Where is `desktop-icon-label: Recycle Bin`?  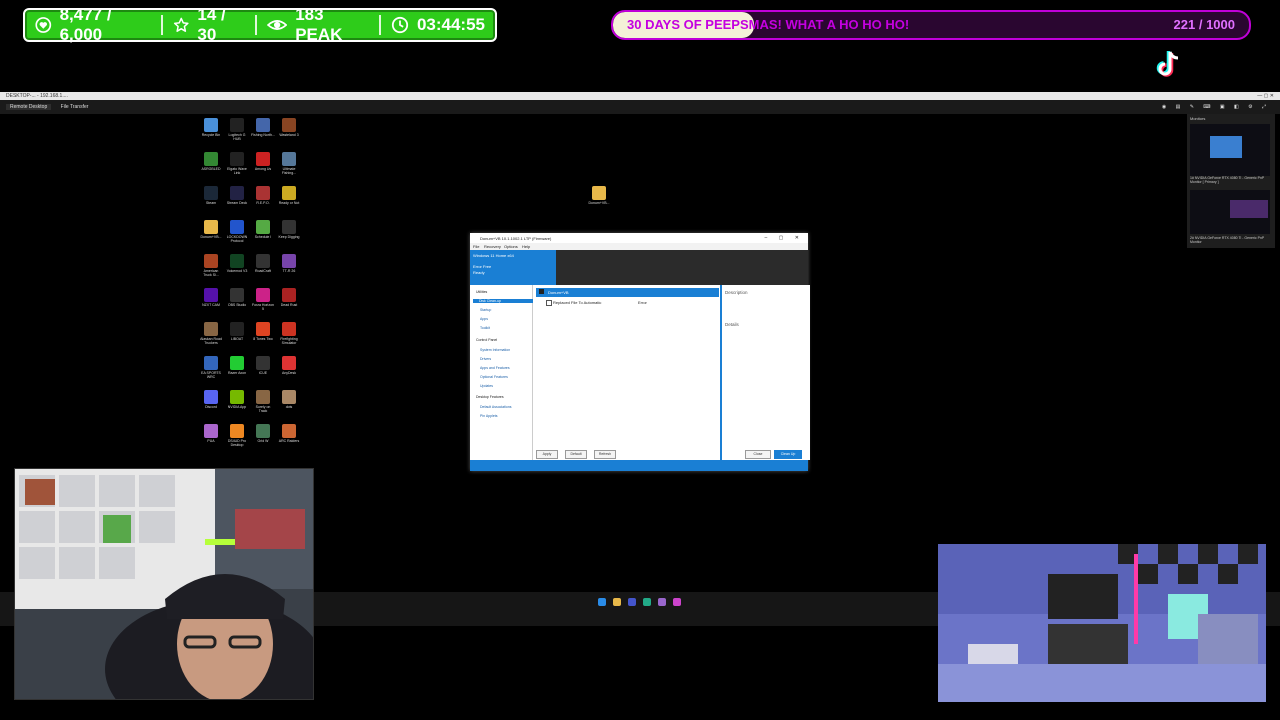
desktop-icon-label: Recycle Bin is located at coordinates (211, 135).